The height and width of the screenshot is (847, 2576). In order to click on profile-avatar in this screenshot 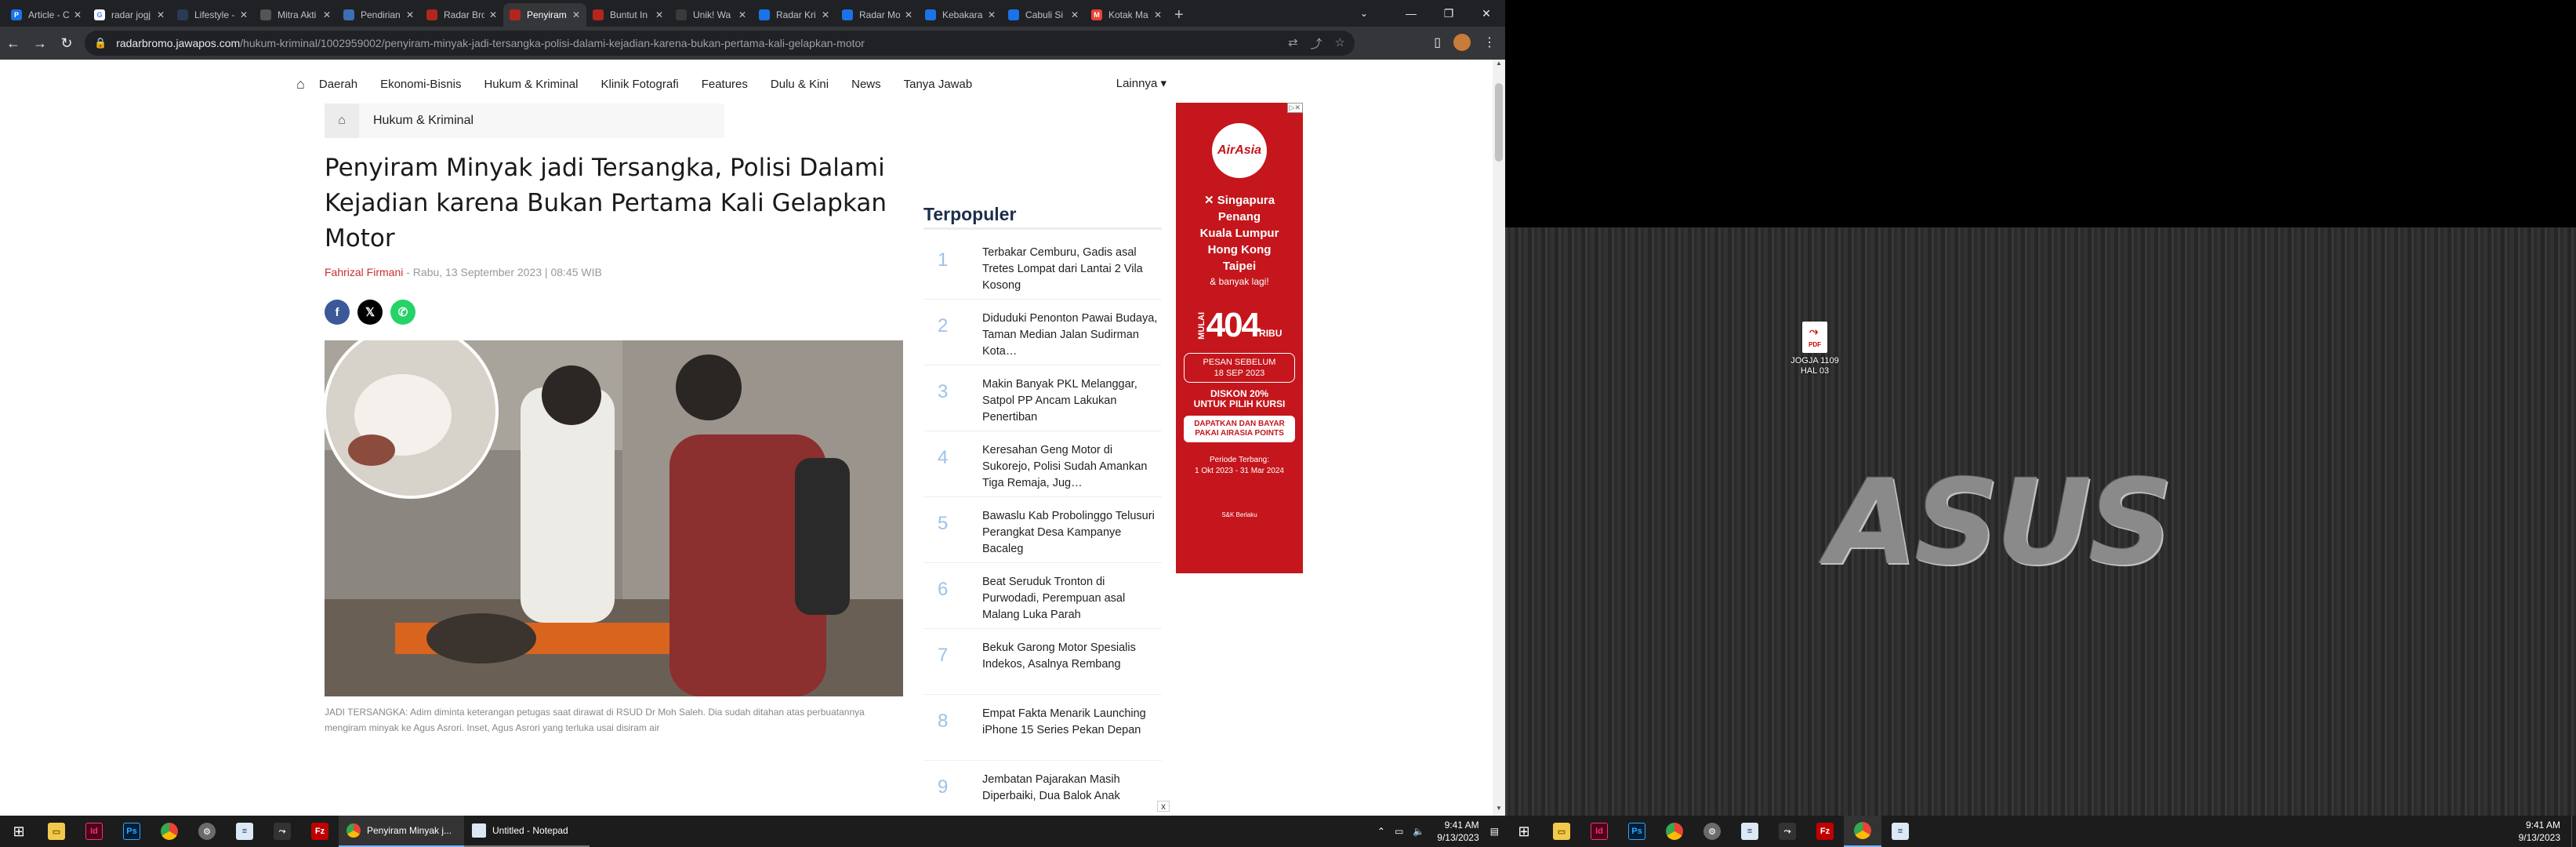, I will do `click(1462, 42)`.